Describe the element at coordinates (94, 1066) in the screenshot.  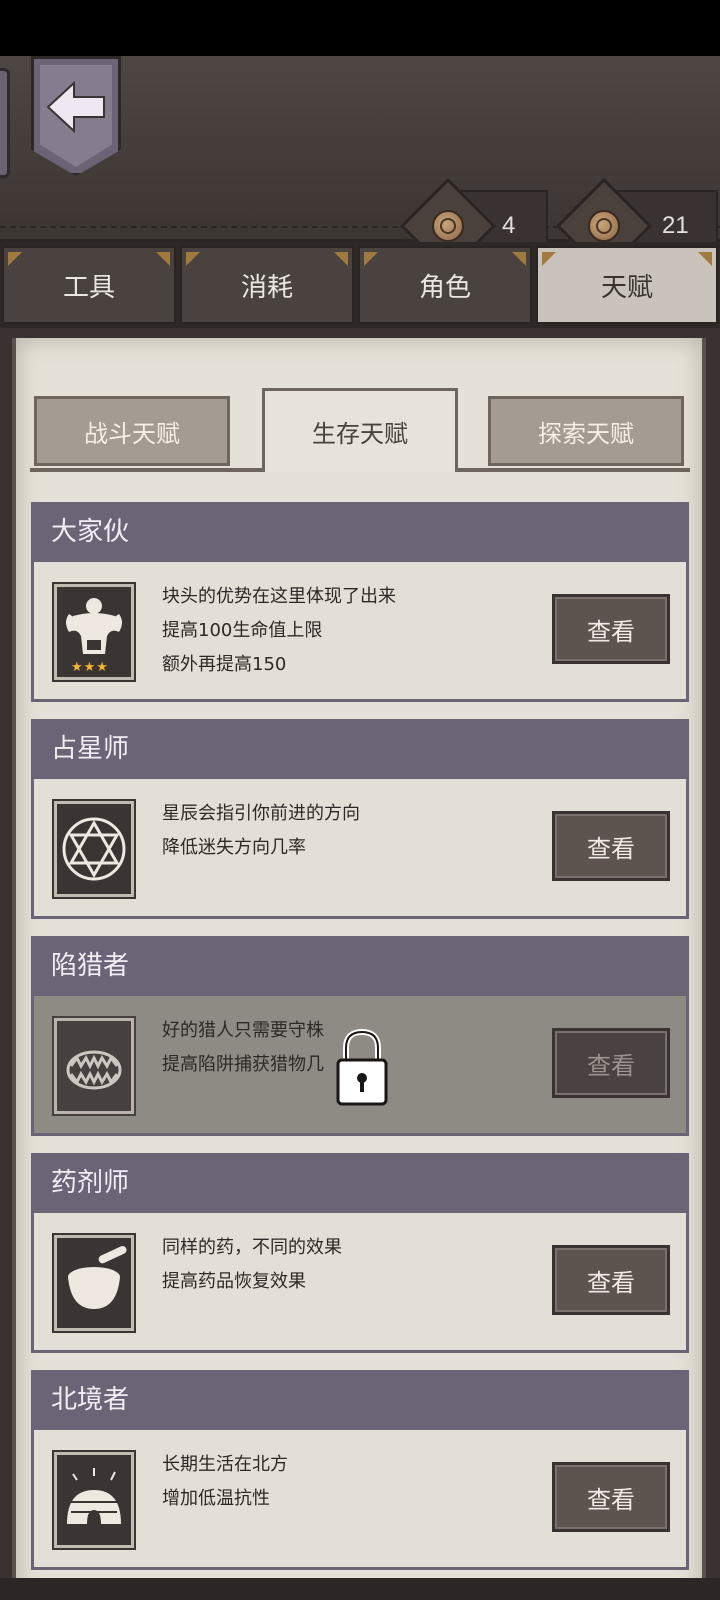
I see `bear-trap-icon` at that location.